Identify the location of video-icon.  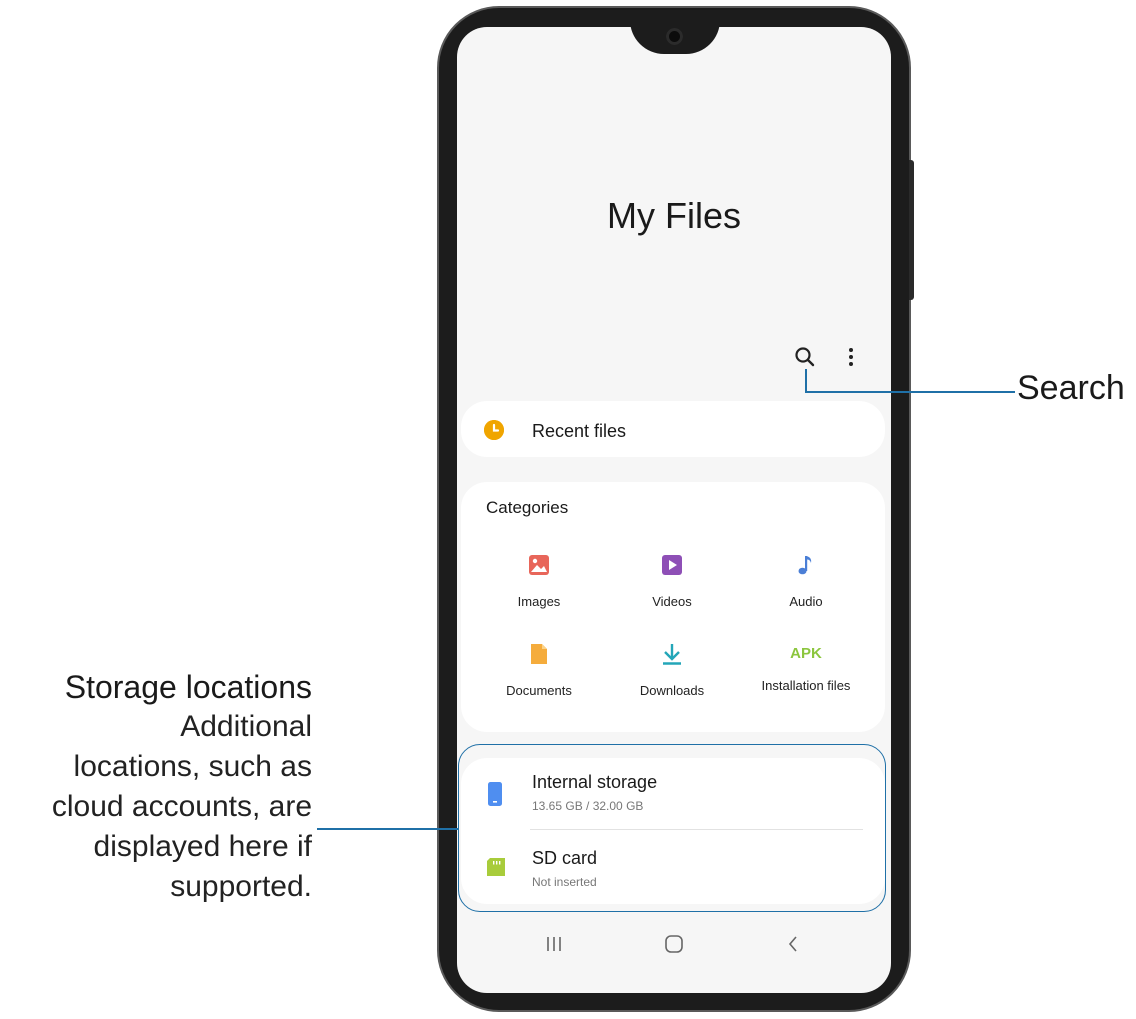
(672, 565).